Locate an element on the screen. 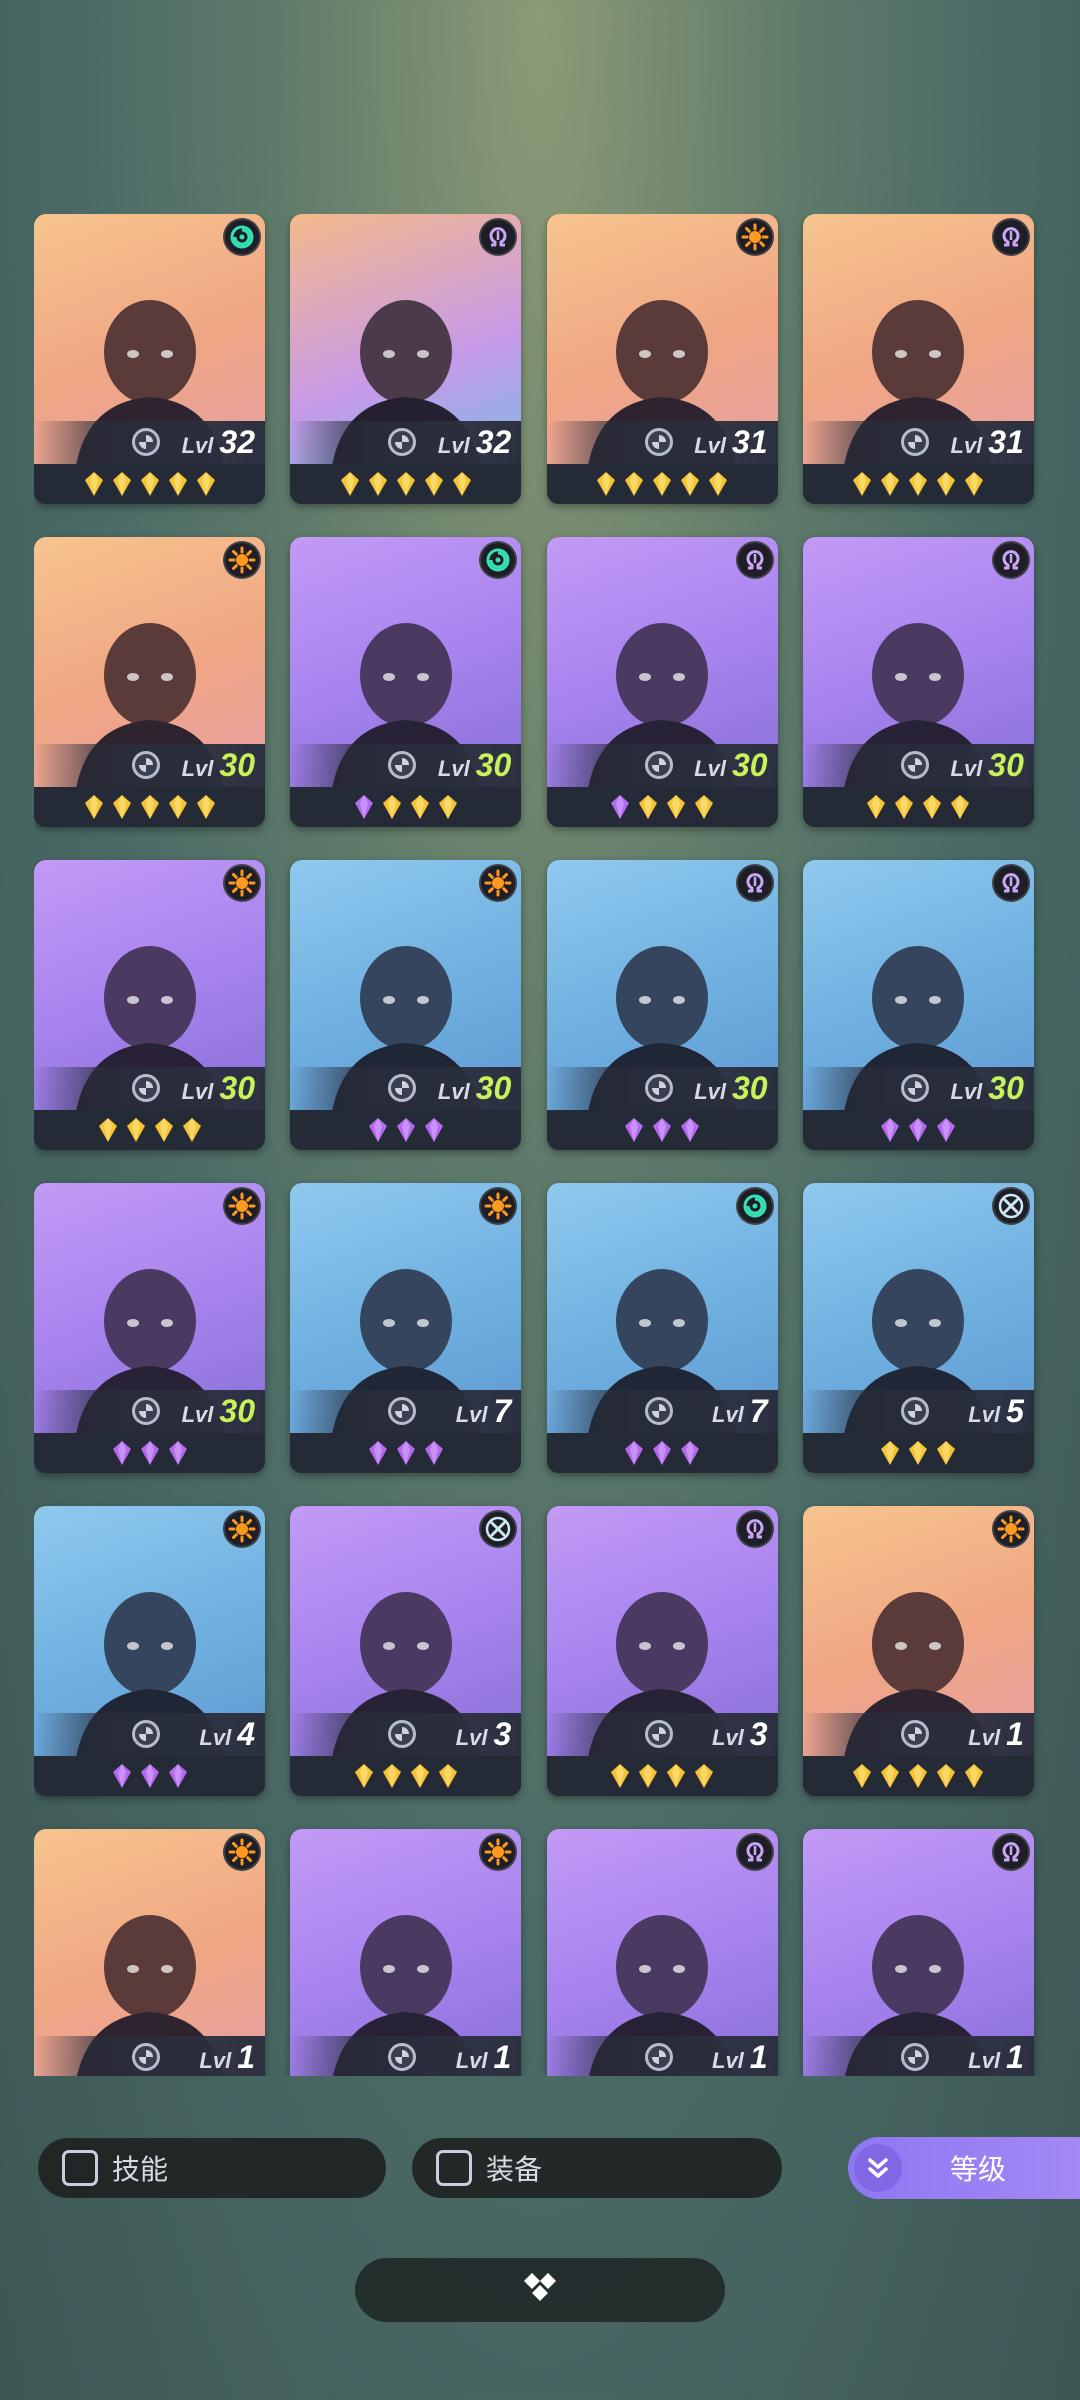 The width and height of the screenshot is (1080, 2400). swirl-icon is located at coordinates (754, 1206).